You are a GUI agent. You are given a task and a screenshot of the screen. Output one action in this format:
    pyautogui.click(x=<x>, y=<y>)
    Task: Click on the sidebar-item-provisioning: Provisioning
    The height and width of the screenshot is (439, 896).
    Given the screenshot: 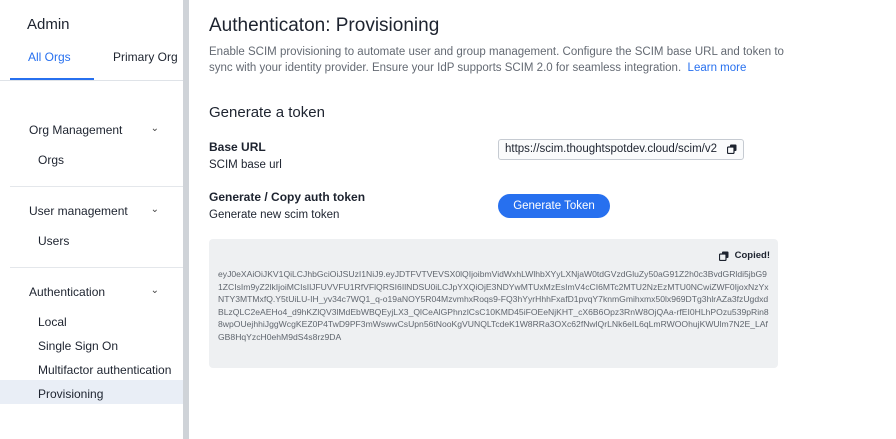 What is the action you would take?
    pyautogui.click(x=70, y=394)
    